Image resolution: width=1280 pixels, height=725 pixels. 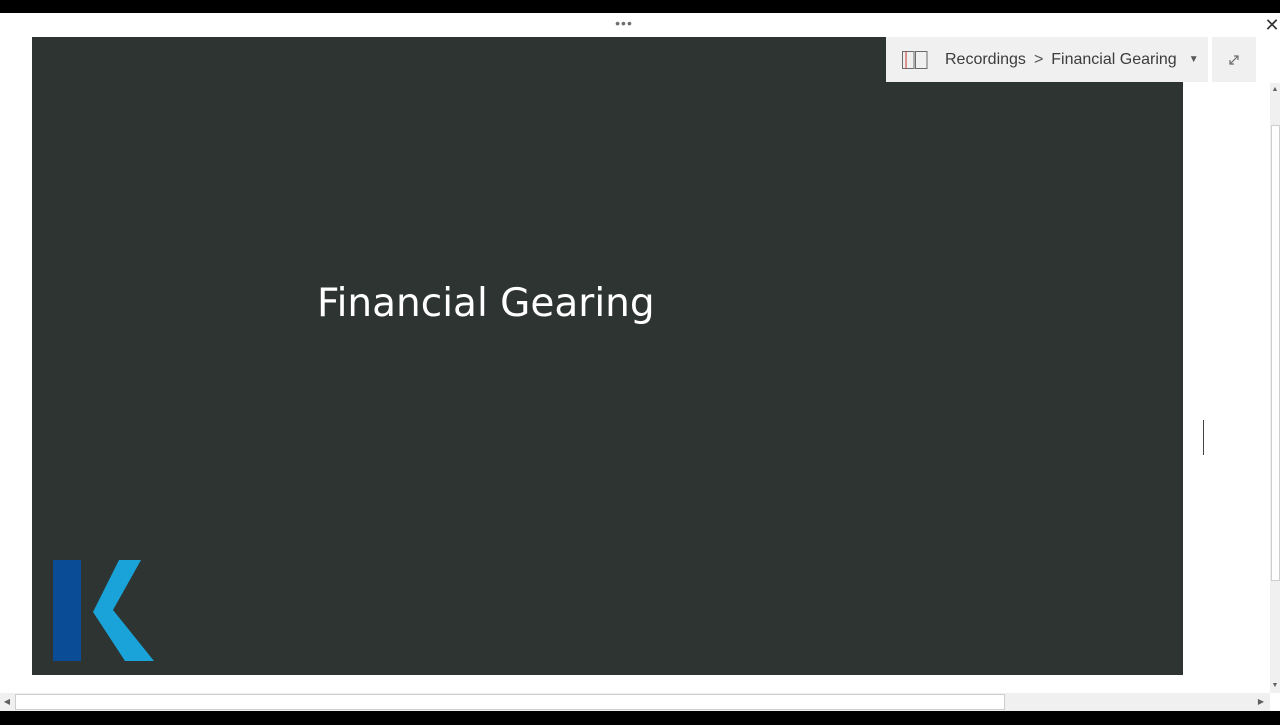 I want to click on chevron-down-icon: ▼, so click(x=1194, y=59).